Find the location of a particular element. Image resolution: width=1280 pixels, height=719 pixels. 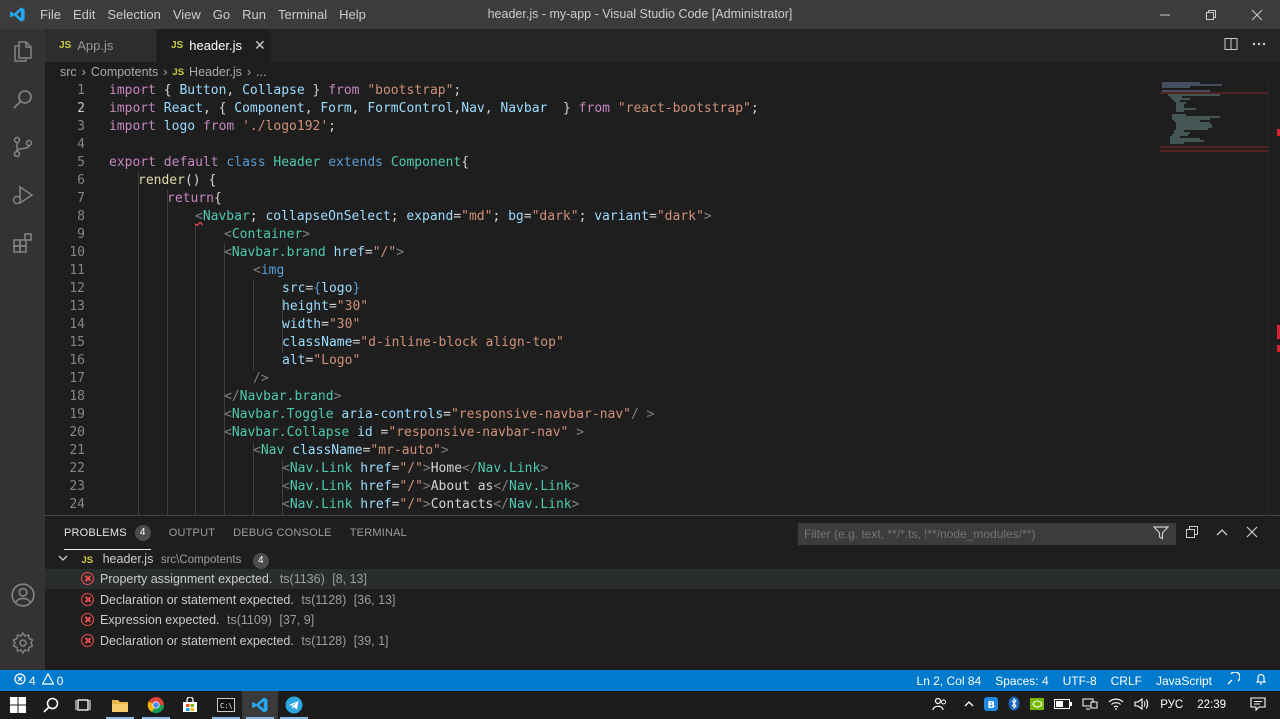

code-line: 4 is located at coordinates (81, 144).